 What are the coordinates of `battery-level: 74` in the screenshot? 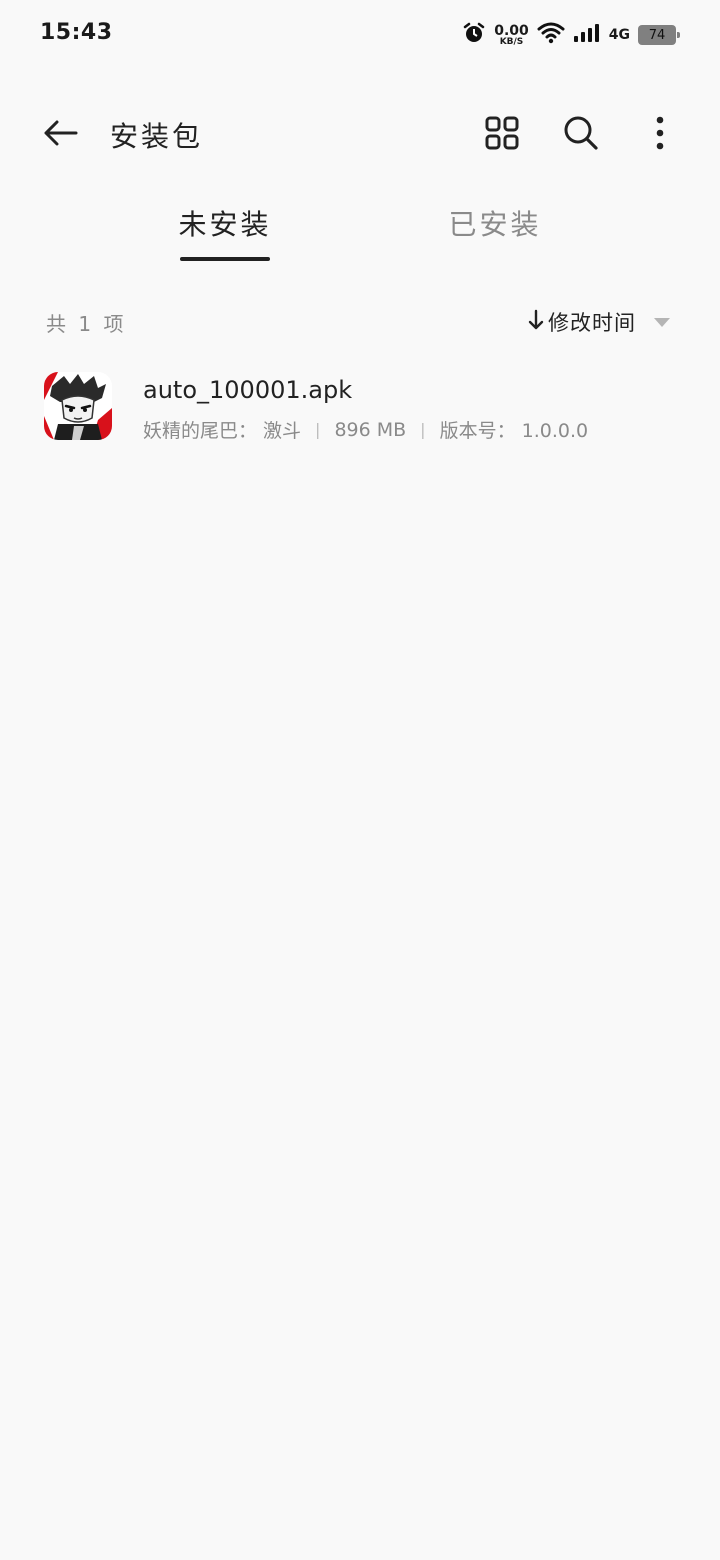 It's located at (657, 35).